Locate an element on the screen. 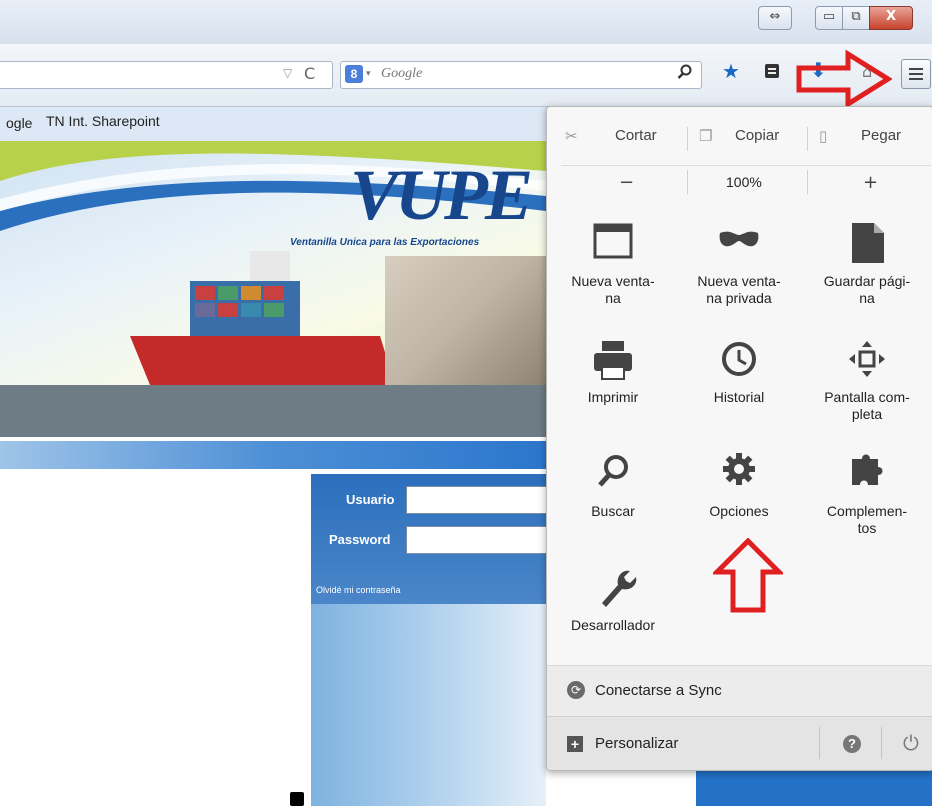  zoom-controls-row: − 100% + is located at coordinates (746, 181).